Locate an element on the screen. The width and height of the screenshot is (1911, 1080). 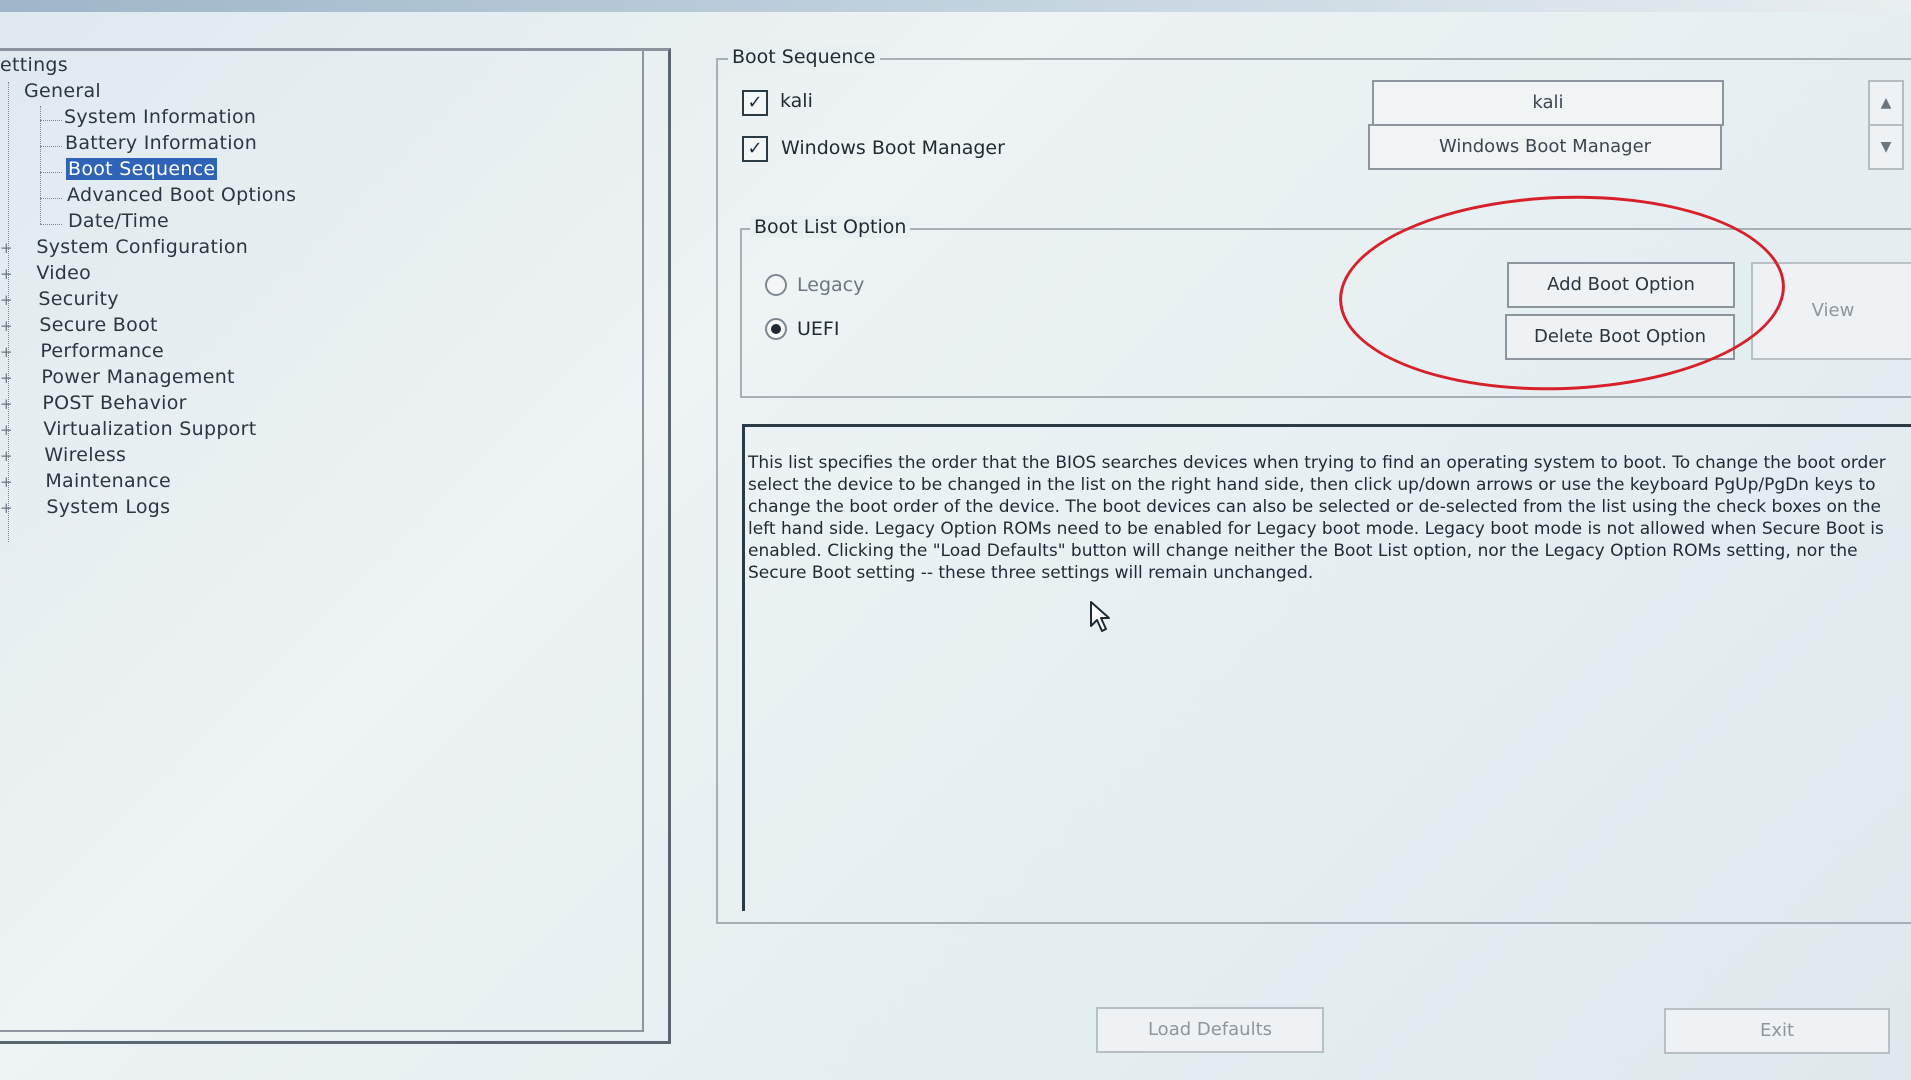
kali-checkbox-label: kali is located at coordinates (796, 101).